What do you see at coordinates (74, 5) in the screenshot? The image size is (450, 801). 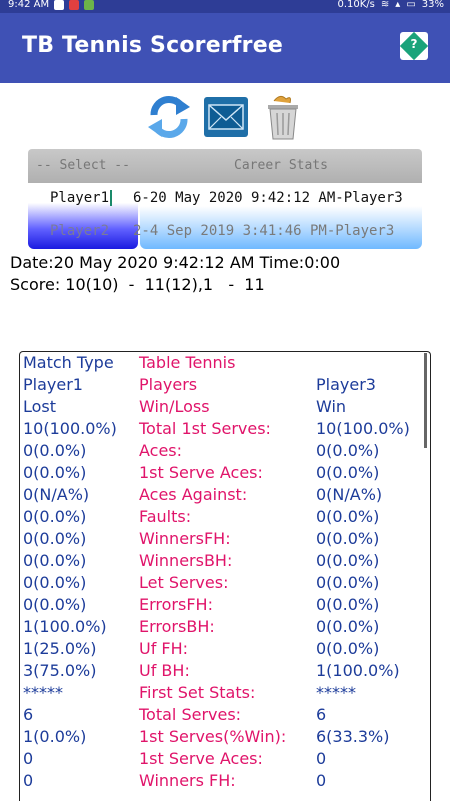 I see `gmail-icon` at bounding box center [74, 5].